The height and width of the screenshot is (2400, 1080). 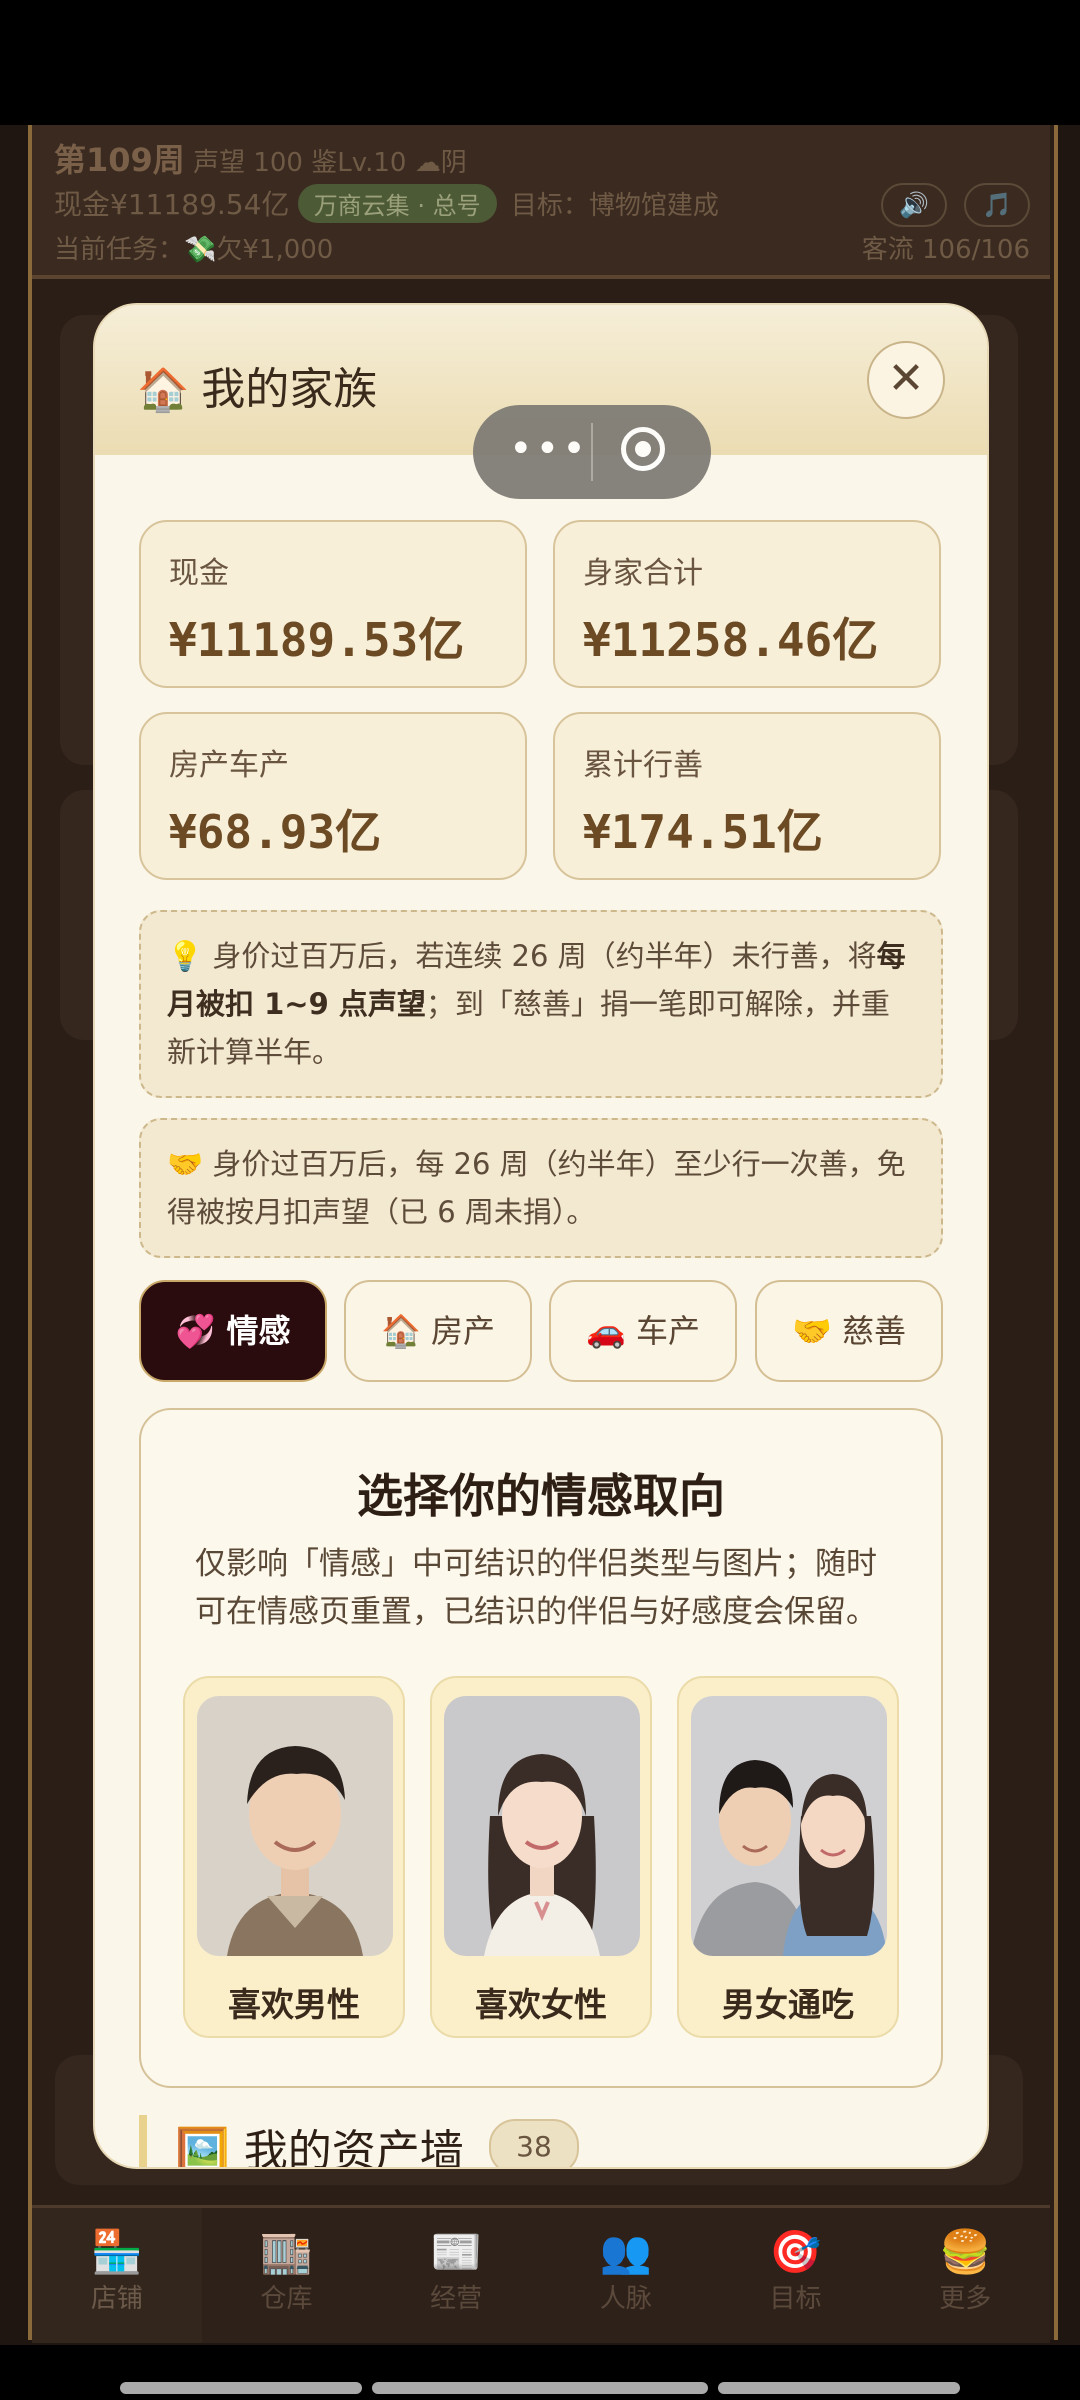 I want to click on asset-wall-title-text: 我的资产墙, so click(x=353, y=2146).